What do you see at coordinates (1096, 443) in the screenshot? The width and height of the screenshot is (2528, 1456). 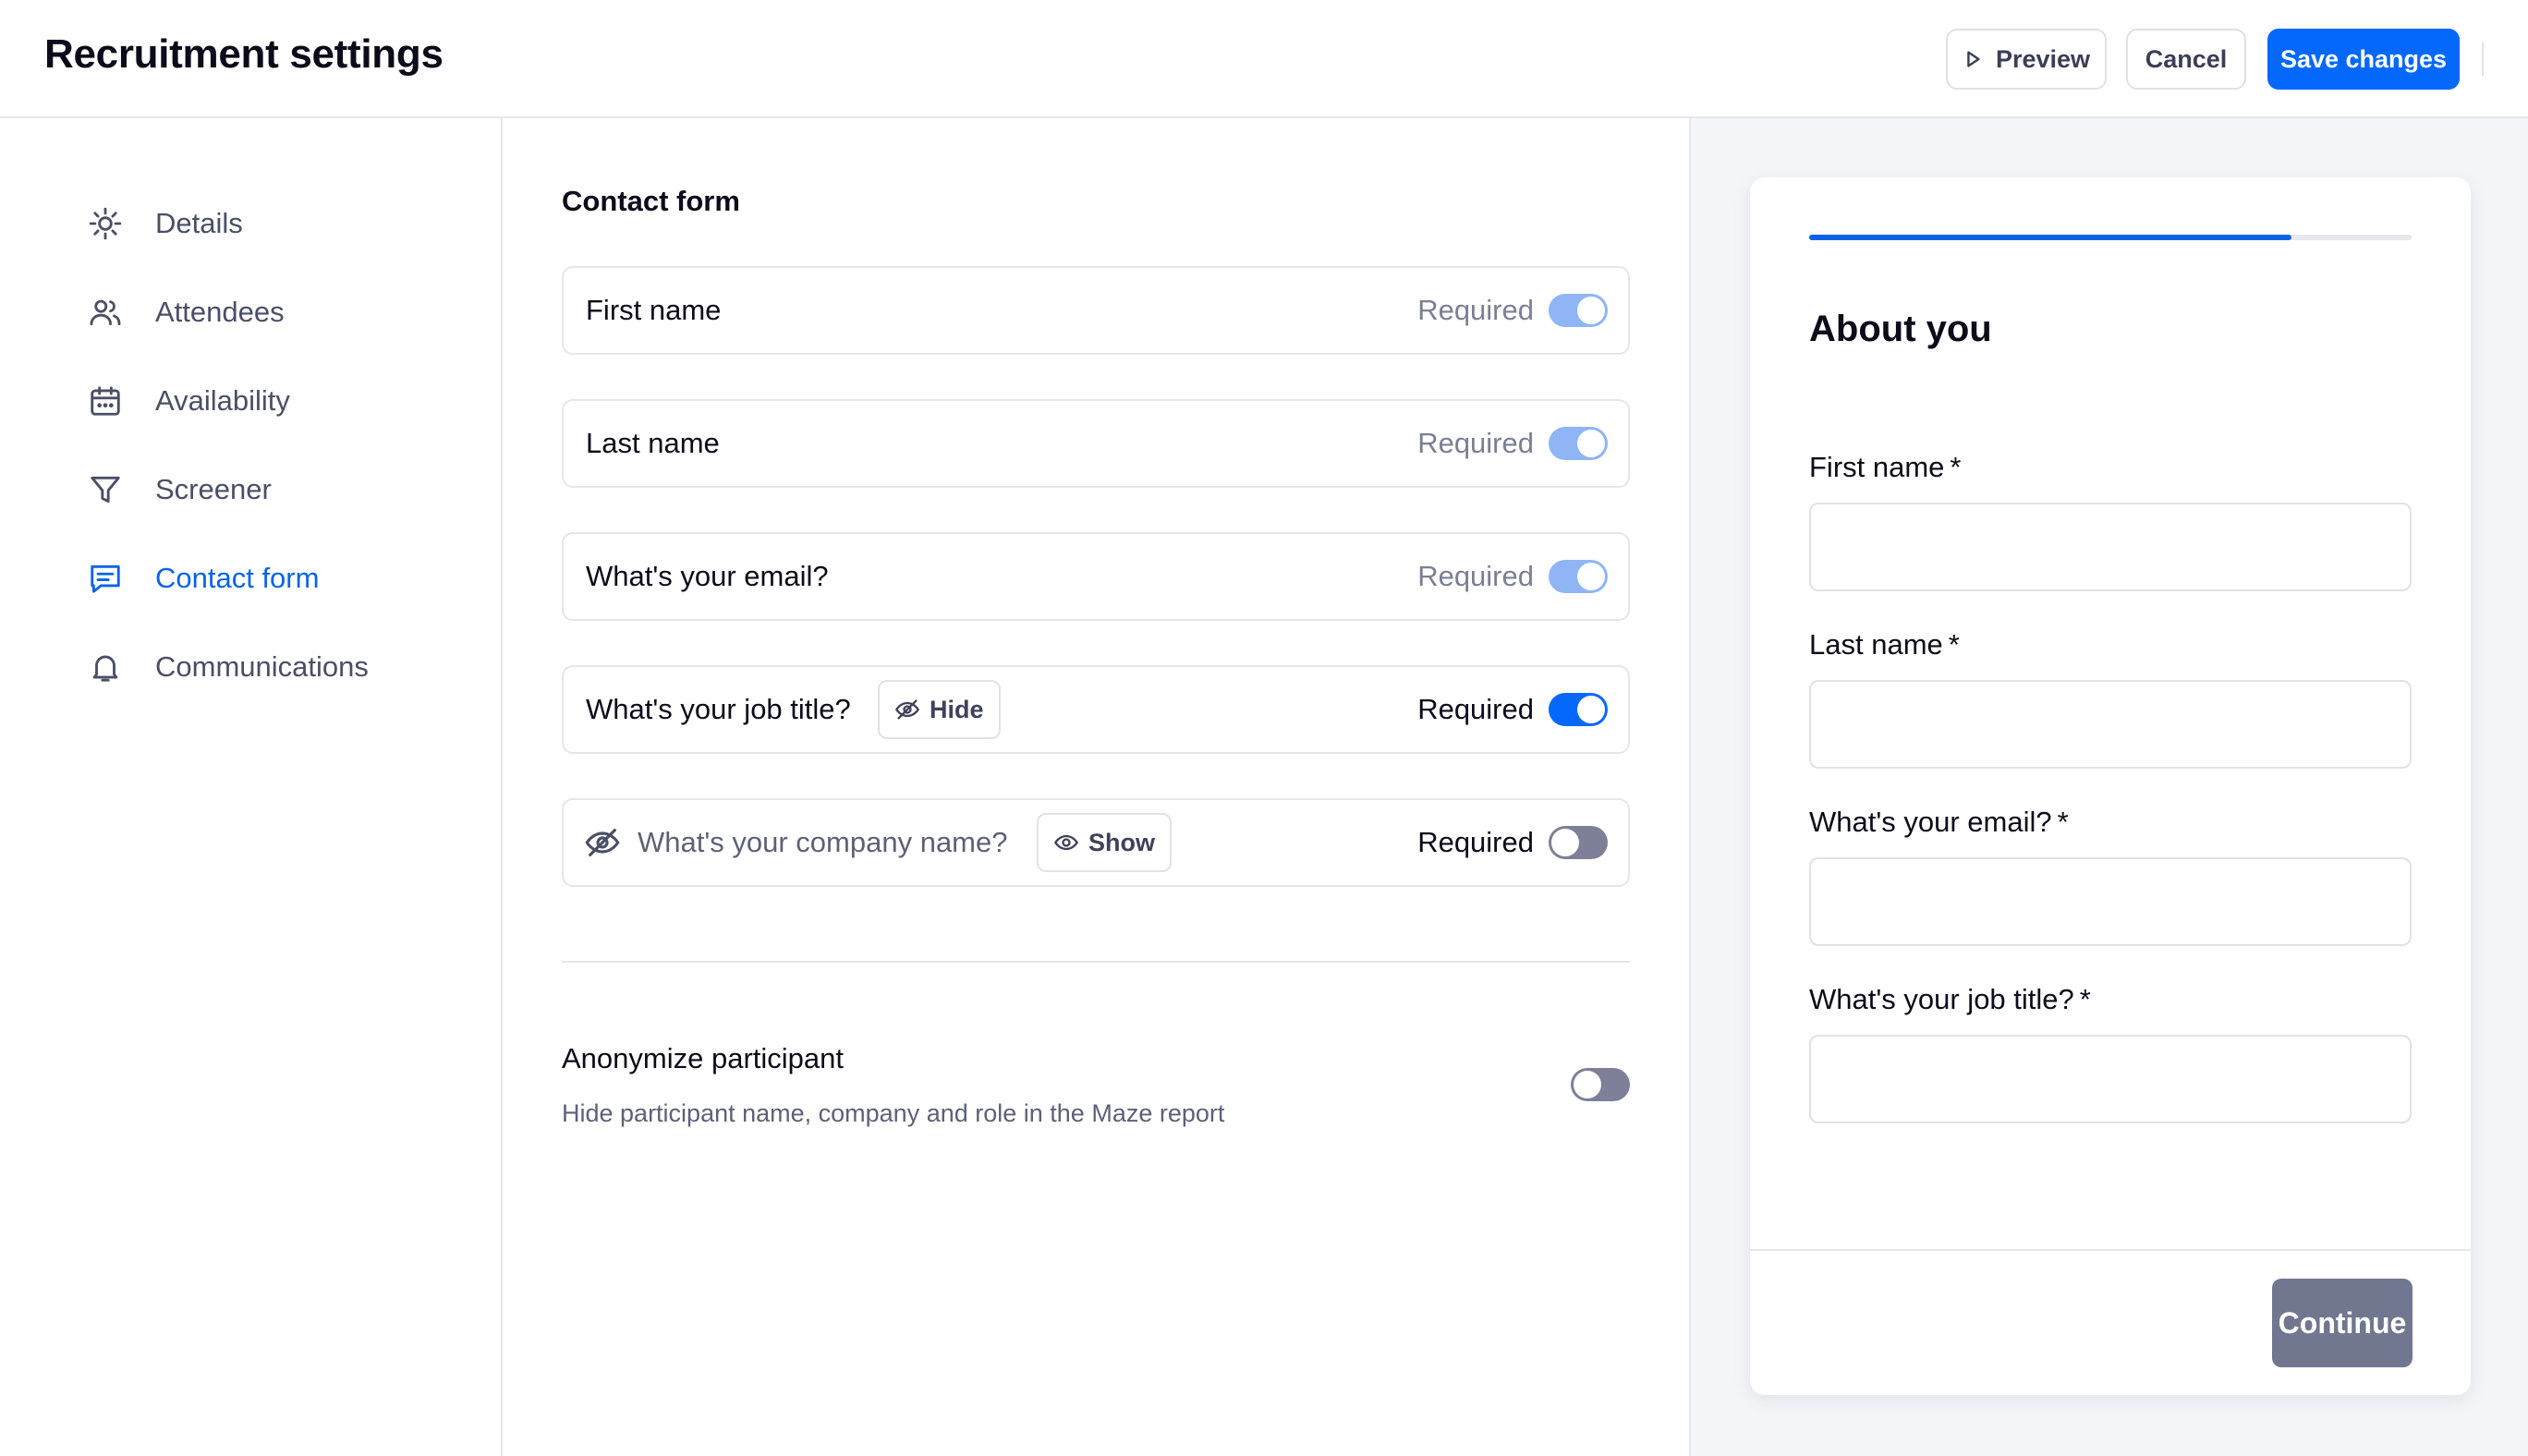 I see `field-row-last-name: Last name Required` at bounding box center [1096, 443].